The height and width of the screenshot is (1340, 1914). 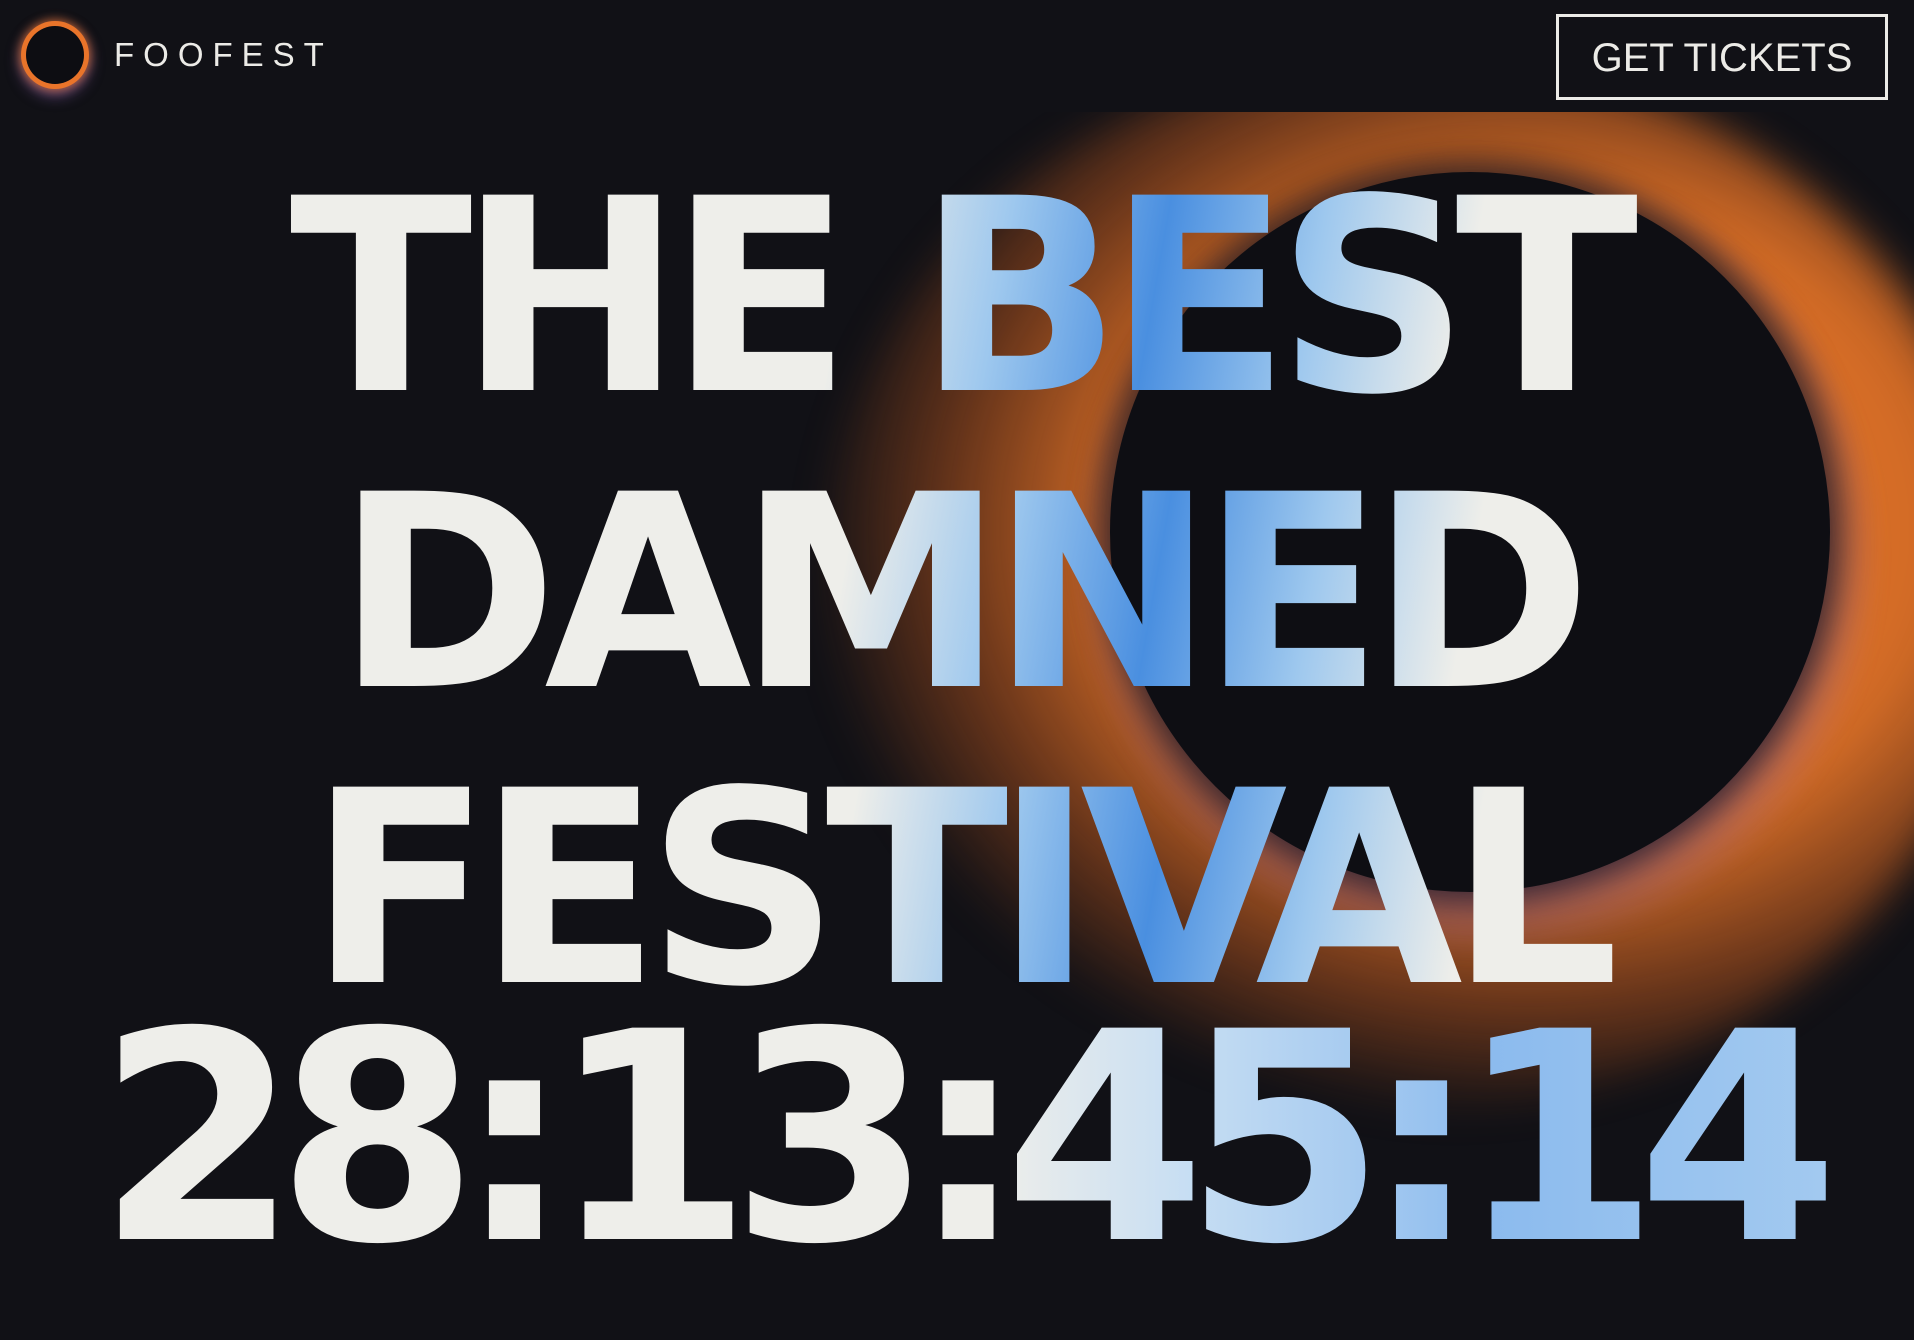 I want to click on eclipse-ring-icon, so click(x=55, y=55).